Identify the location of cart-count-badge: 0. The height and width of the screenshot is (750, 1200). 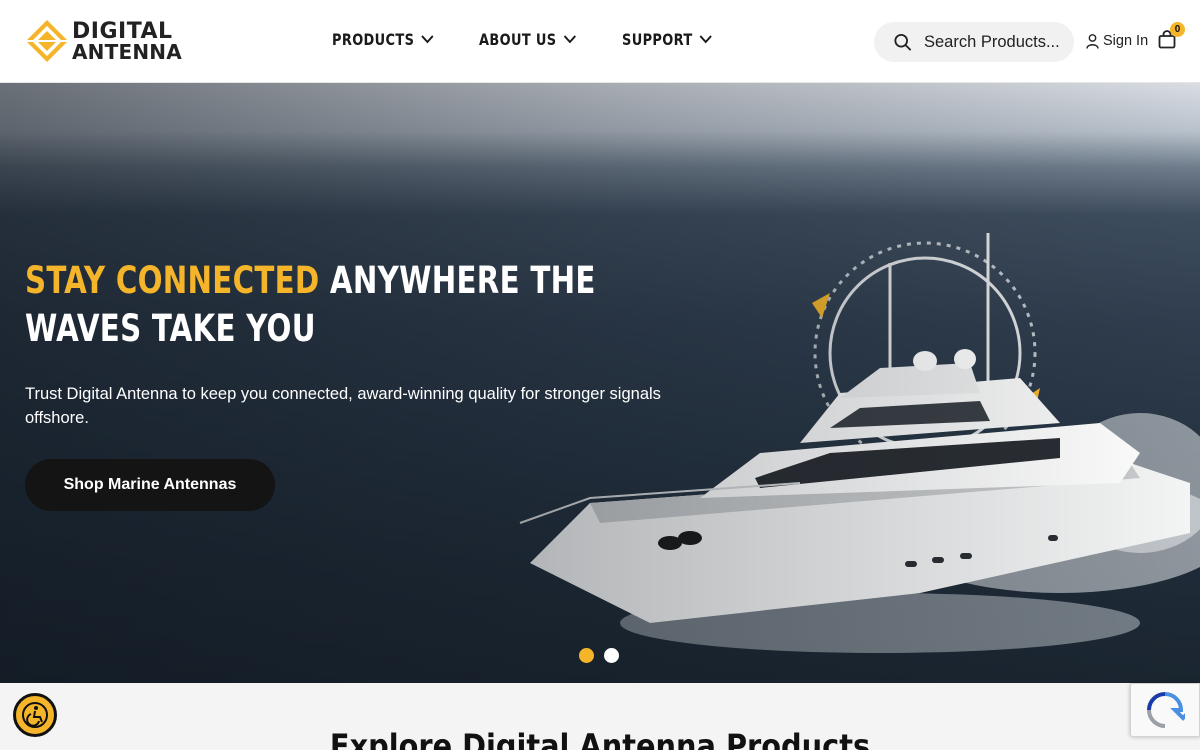
(1177, 29).